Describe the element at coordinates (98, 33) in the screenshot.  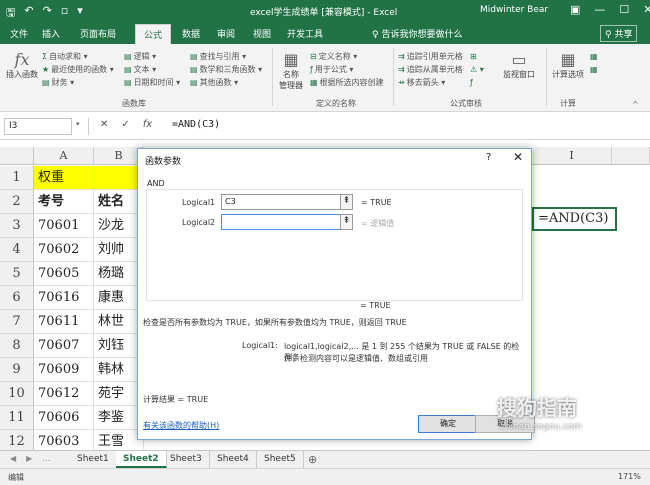
I see `tab-page-layout: 页面布局` at that location.